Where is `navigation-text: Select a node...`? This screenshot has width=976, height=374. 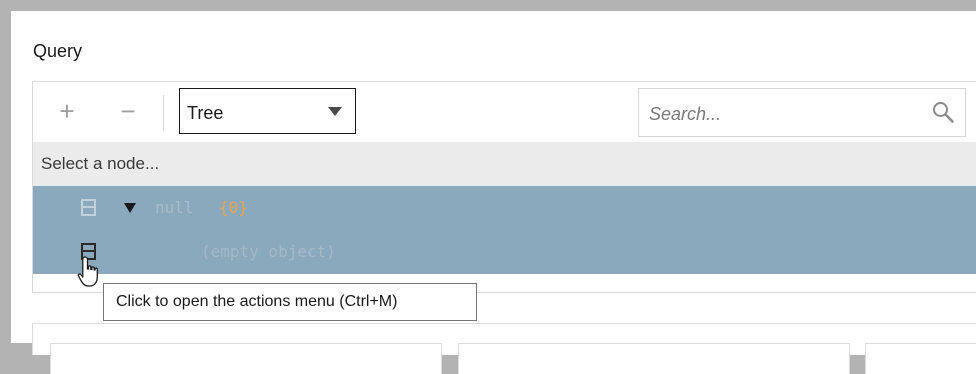 navigation-text: Select a node... is located at coordinates (100, 163).